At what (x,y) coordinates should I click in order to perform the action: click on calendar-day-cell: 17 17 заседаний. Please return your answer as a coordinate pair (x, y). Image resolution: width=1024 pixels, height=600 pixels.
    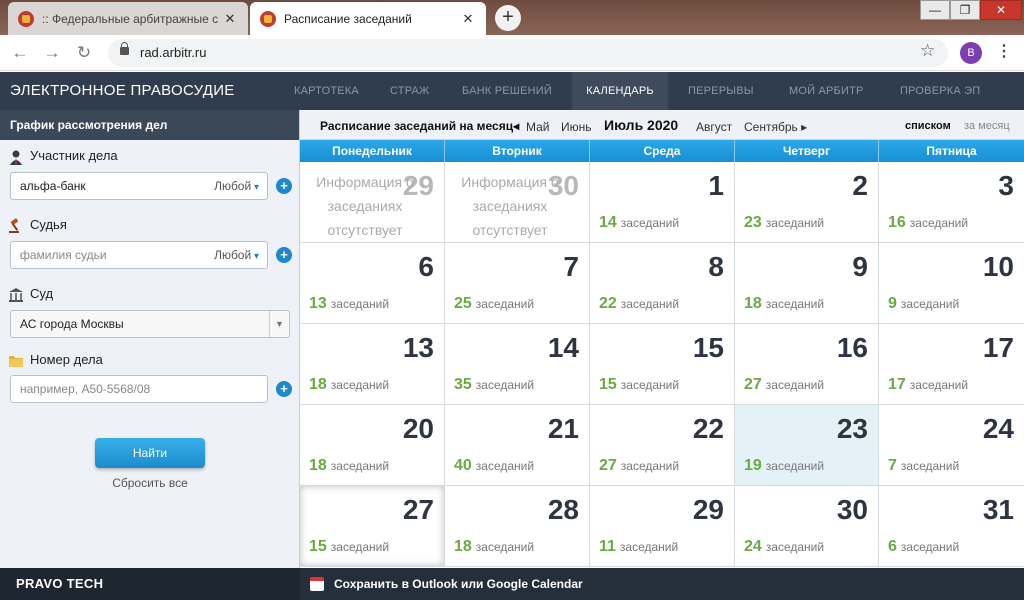
    Looking at the image, I should click on (951, 364).